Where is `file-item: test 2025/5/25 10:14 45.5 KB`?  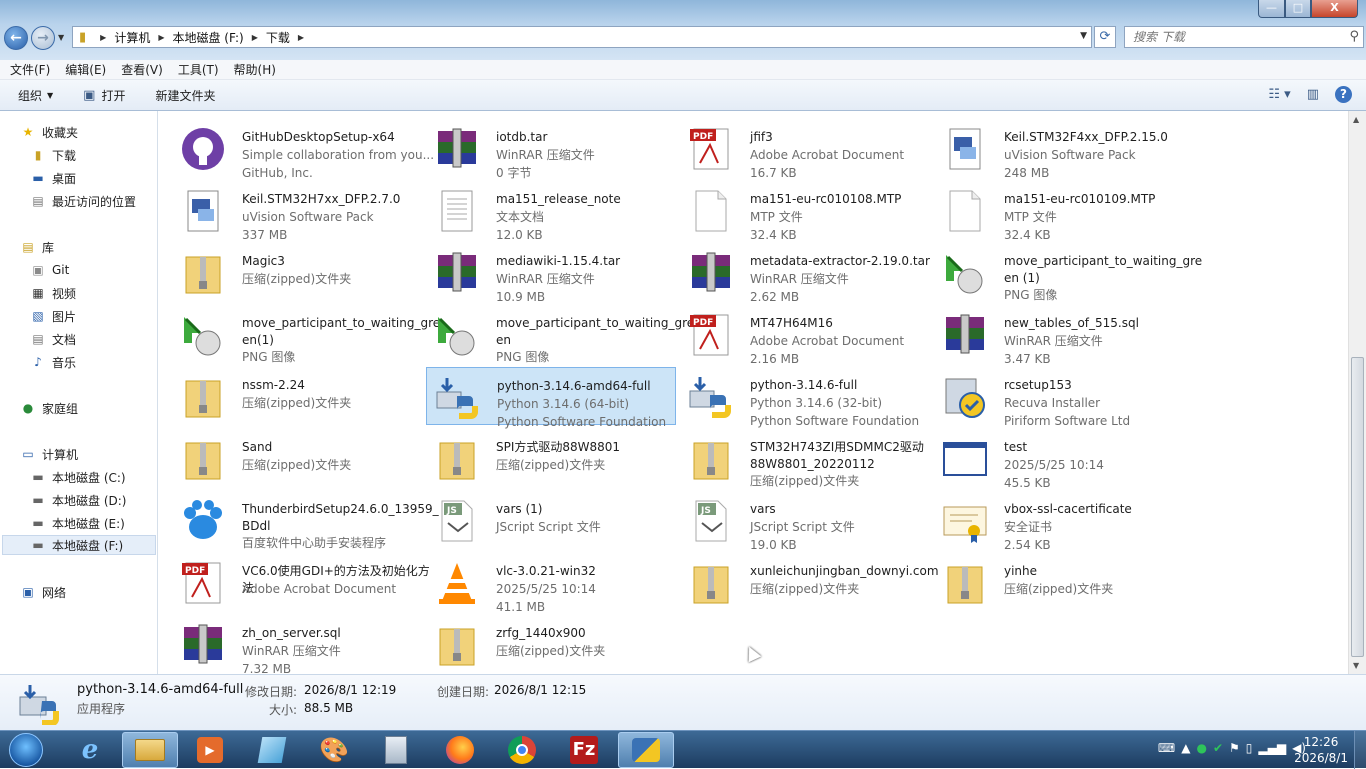 file-item: test 2025/5/25 10:14 45.5 KB is located at coordinates (1059, 459).